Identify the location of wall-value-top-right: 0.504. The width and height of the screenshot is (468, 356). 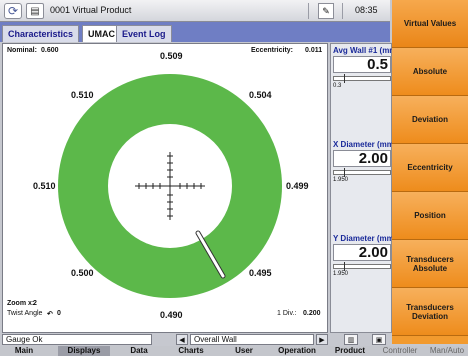
(260, 95).